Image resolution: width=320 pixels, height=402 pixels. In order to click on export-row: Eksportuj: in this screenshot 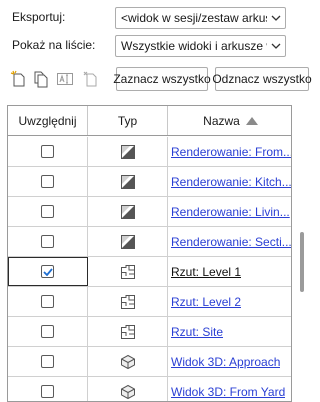, I will do `click(64, 17)`.